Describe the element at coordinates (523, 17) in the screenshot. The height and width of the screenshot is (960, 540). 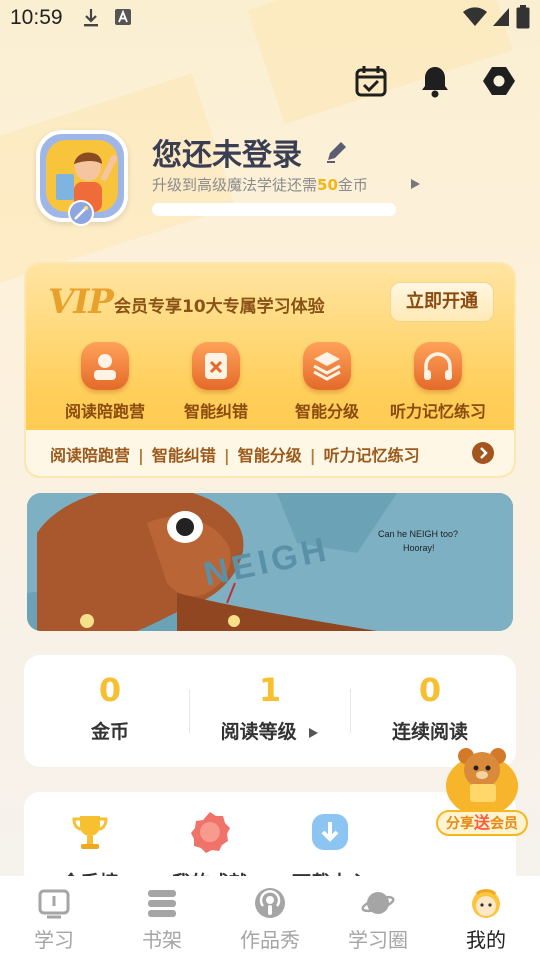
I see `battery-icon` at that location.